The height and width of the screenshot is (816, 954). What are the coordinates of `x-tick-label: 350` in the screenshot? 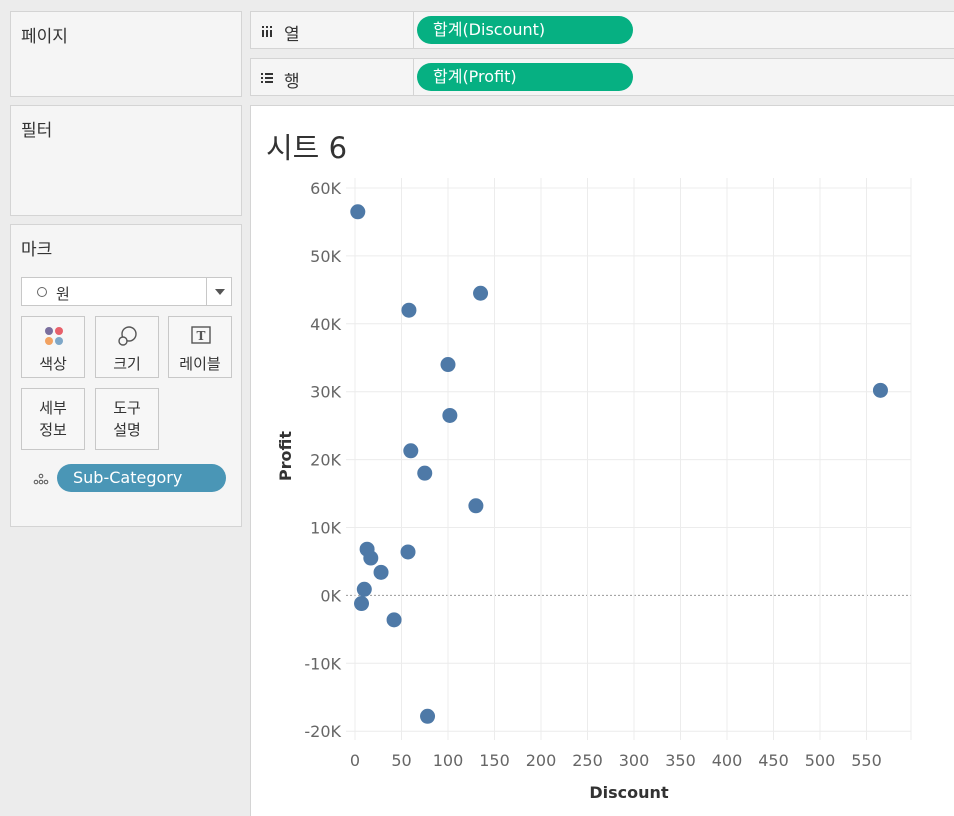 It's located at (680, 760).